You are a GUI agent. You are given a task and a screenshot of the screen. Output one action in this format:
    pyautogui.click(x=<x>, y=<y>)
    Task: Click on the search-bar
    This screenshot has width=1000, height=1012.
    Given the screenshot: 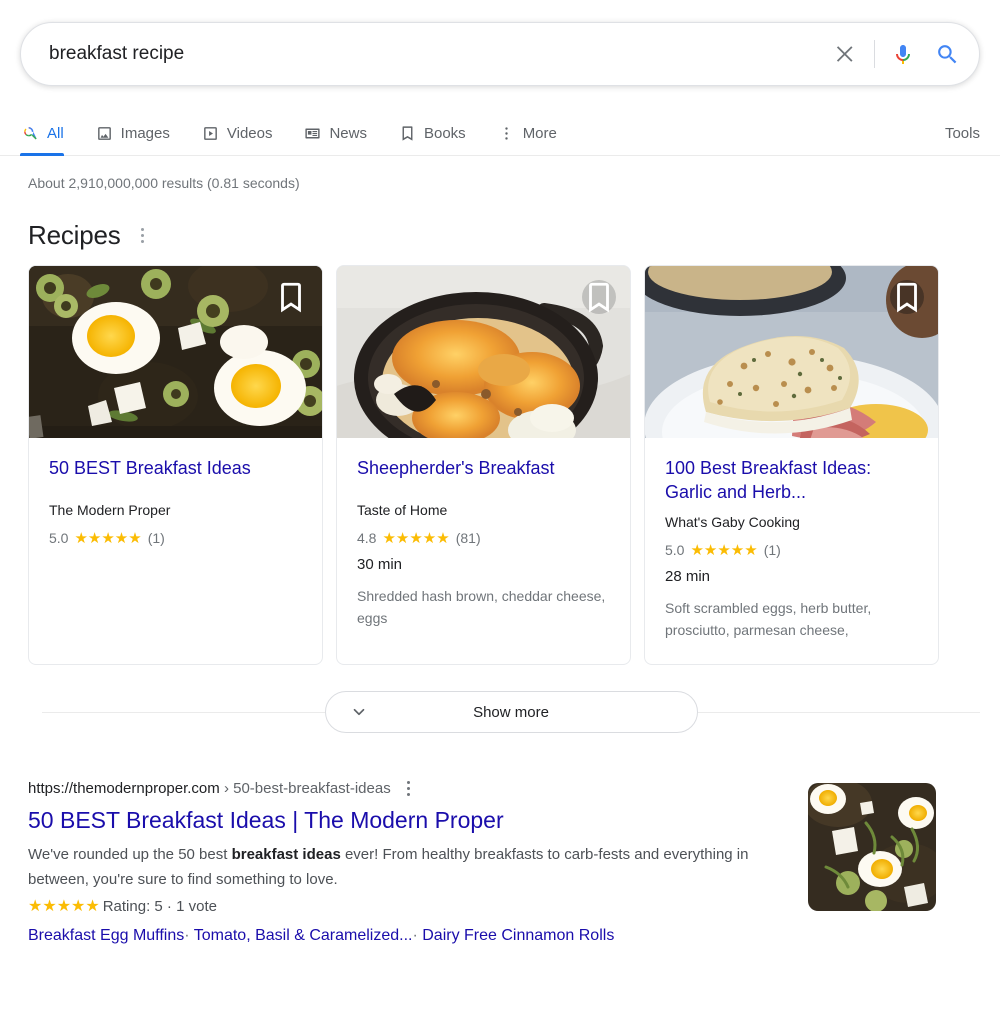 What is the action you would take?
    pyautogui.click(x=500, y=54)
    